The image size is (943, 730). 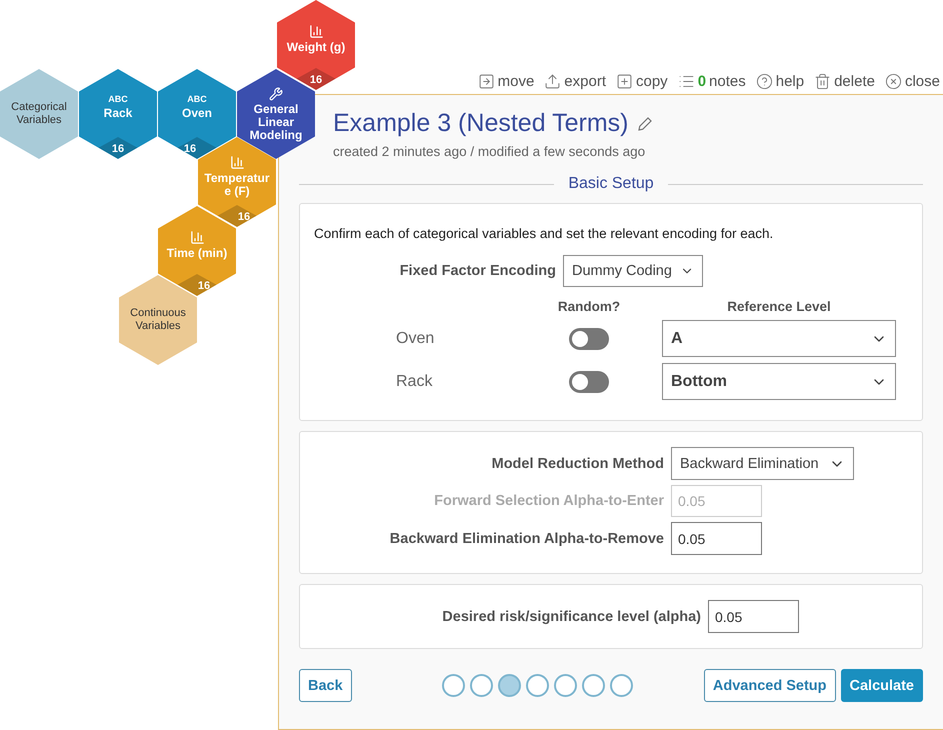 I want to click on pencil-icon, so click(x=645, y=123).